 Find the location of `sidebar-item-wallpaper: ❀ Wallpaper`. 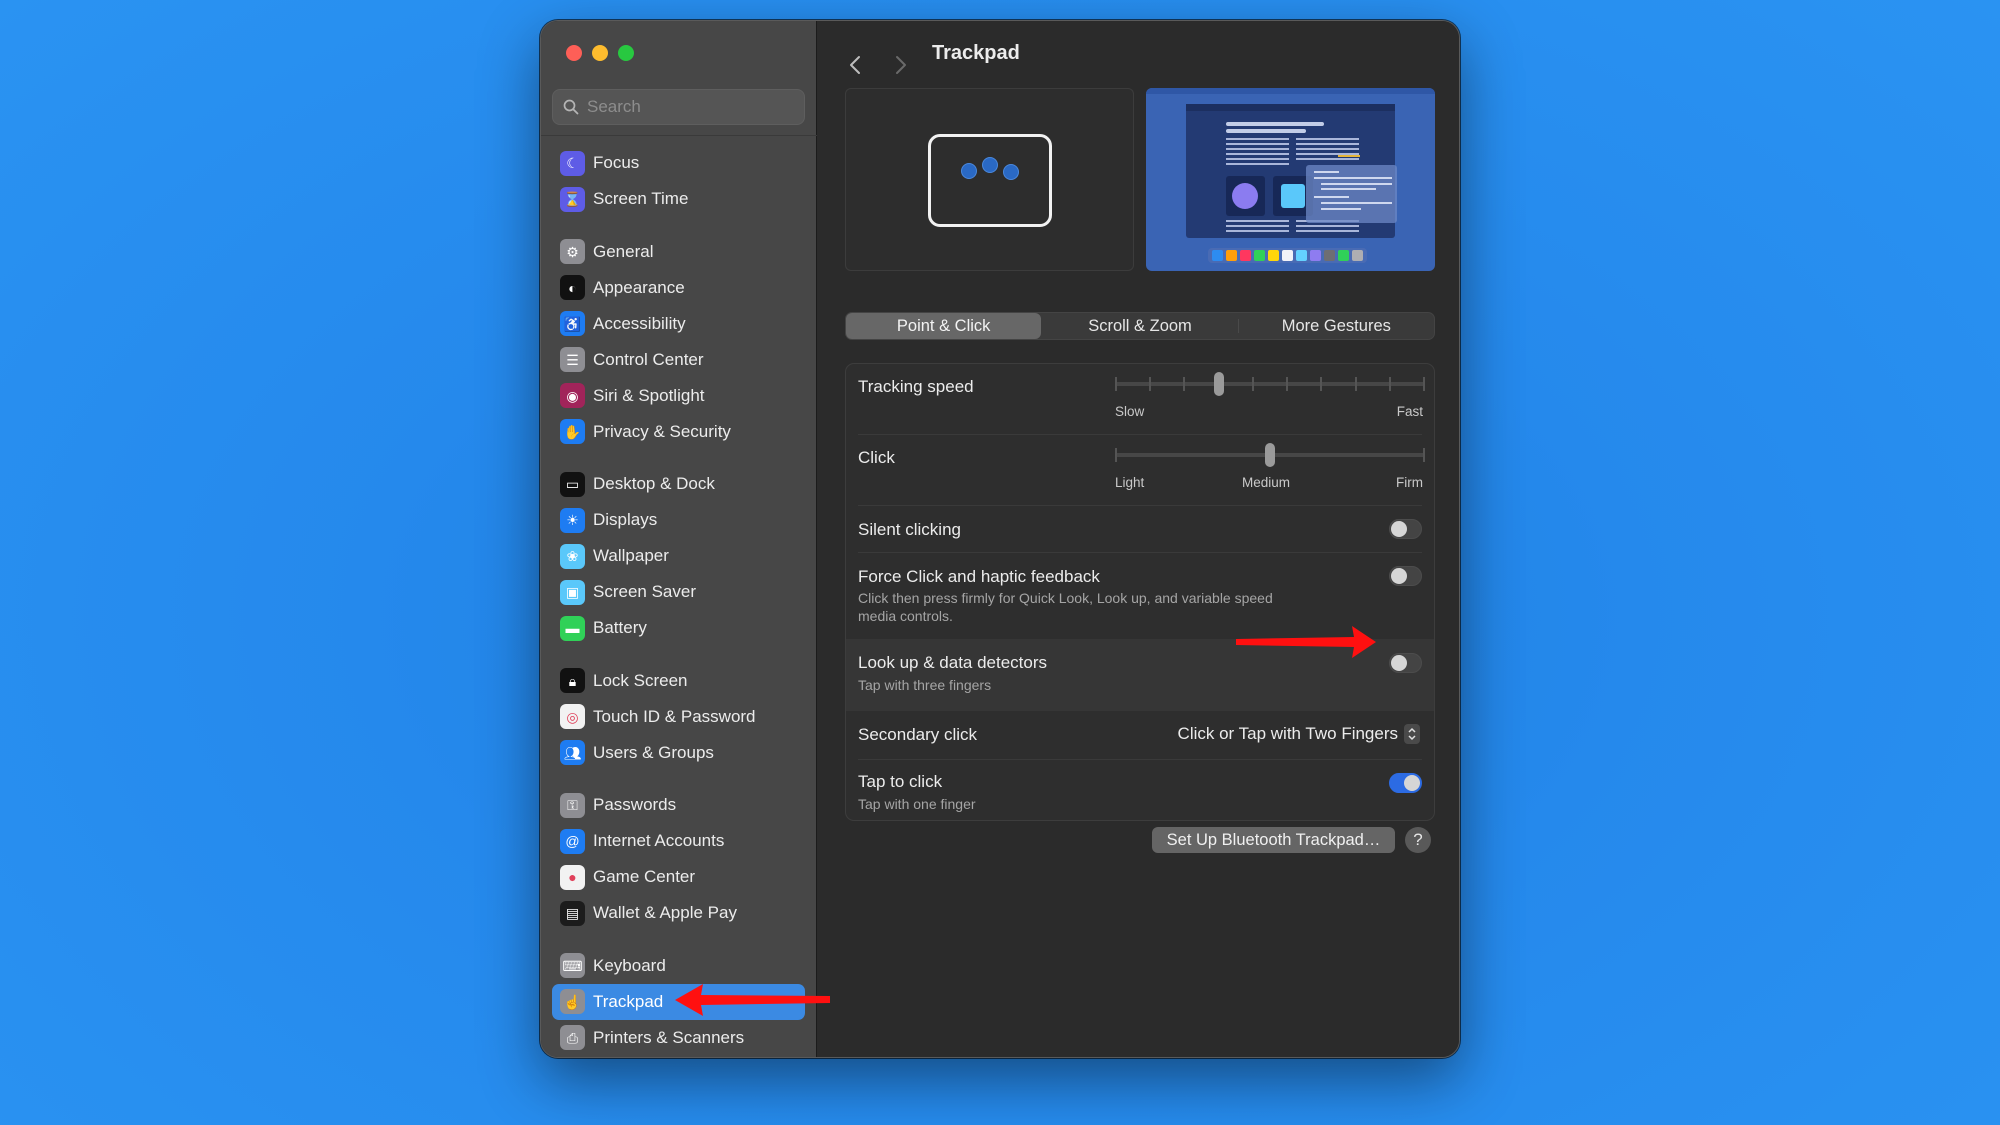

sidebar-item-wallpaper: ❀ Wallpaper is located at coordinates (678, 556).